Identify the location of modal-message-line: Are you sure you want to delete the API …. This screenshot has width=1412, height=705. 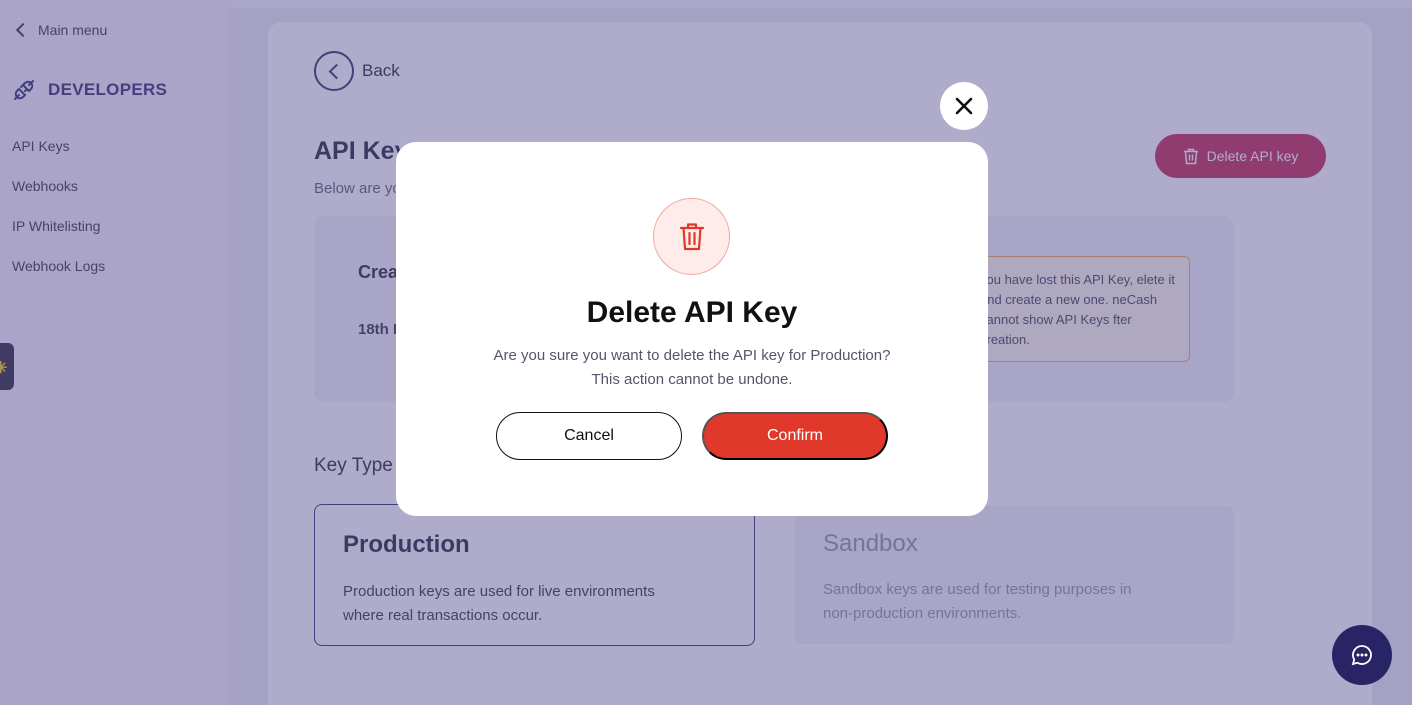
(692, 355).